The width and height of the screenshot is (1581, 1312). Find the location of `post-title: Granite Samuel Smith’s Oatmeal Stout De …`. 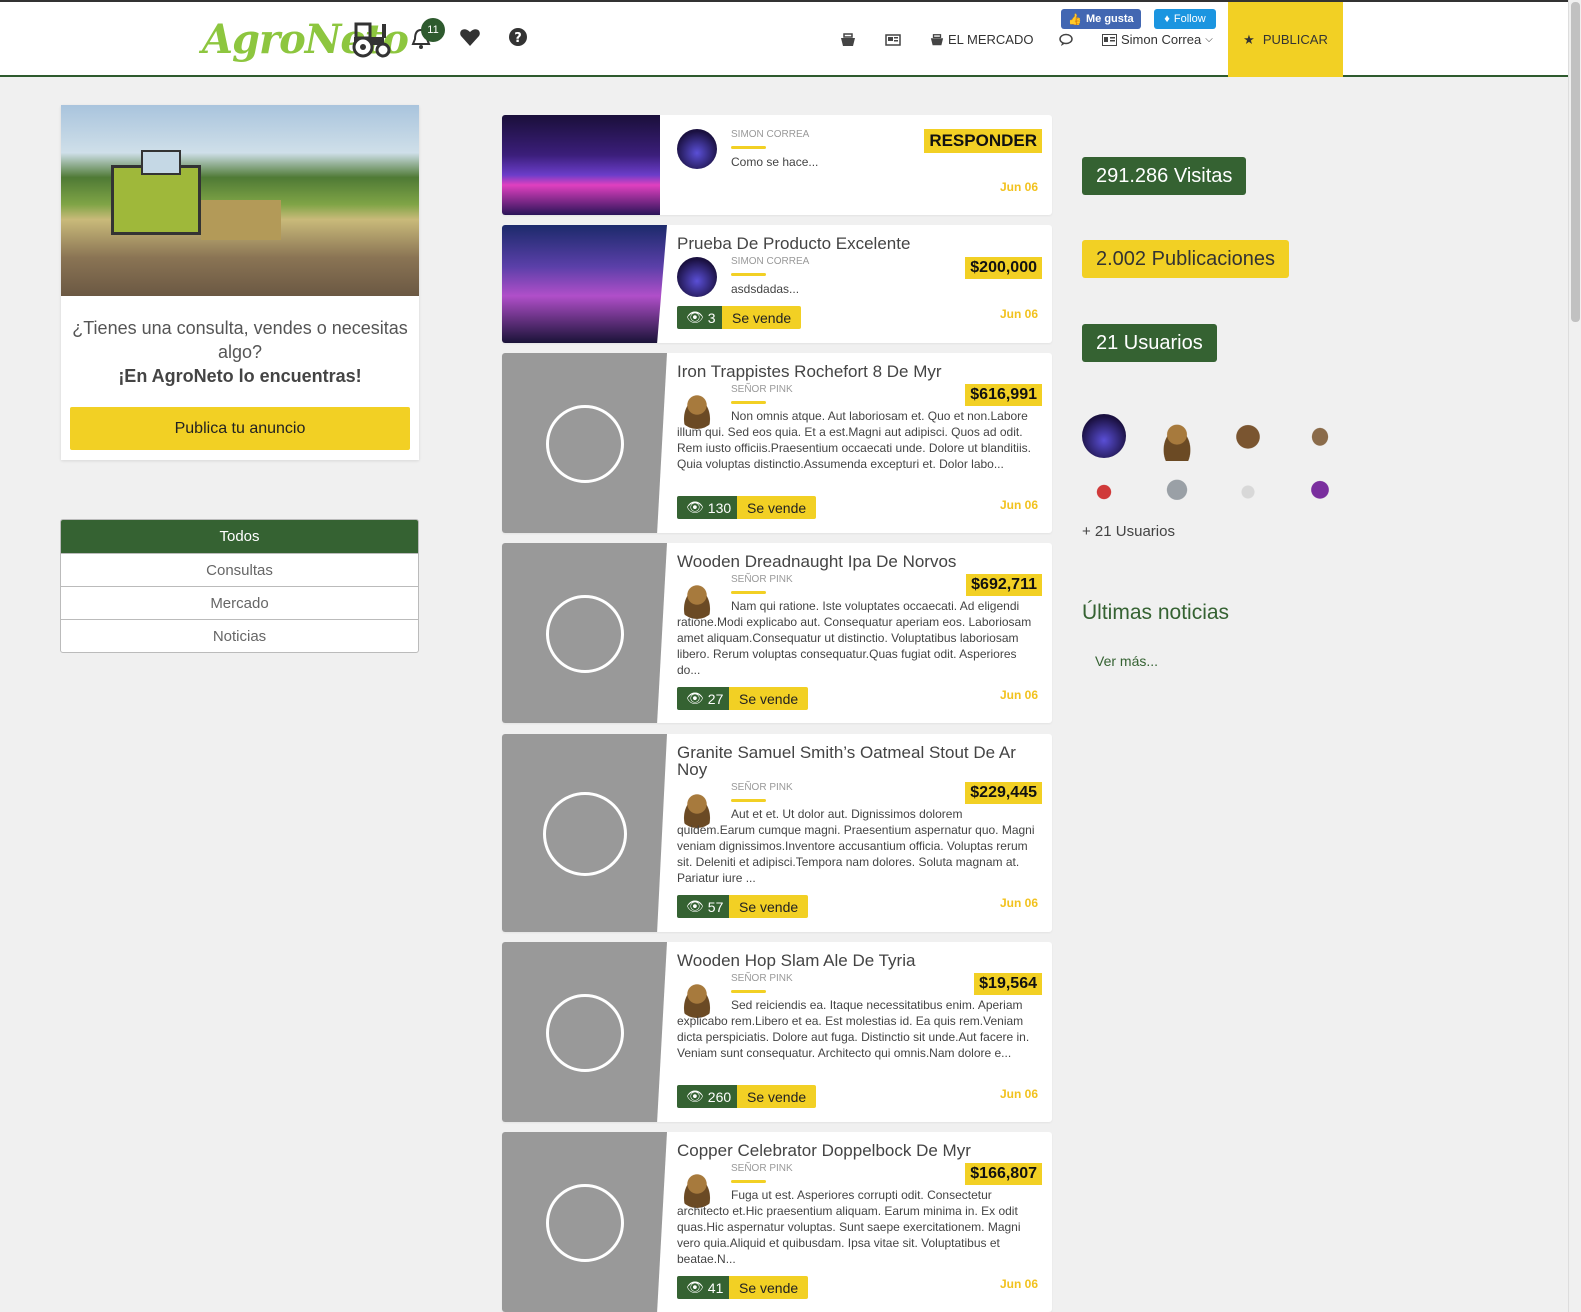

post-title: Granite Samuel Smith’s Oatmeal Stout De … is located at coordinates (859, 761).